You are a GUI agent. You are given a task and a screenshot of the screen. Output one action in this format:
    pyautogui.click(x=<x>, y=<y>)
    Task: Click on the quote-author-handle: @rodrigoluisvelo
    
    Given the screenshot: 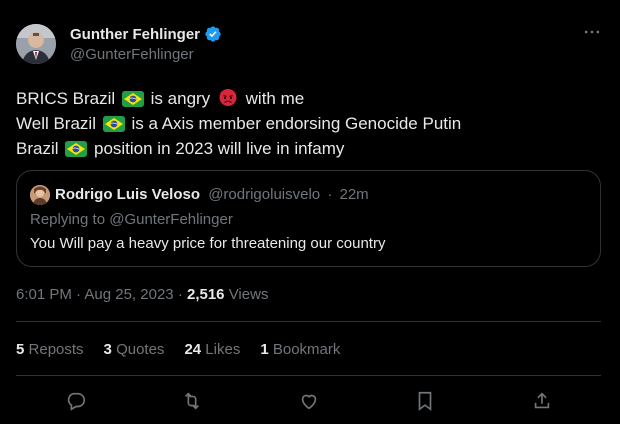 What is the action you would take?
    pyautogui.click(x=264, y=194)
    